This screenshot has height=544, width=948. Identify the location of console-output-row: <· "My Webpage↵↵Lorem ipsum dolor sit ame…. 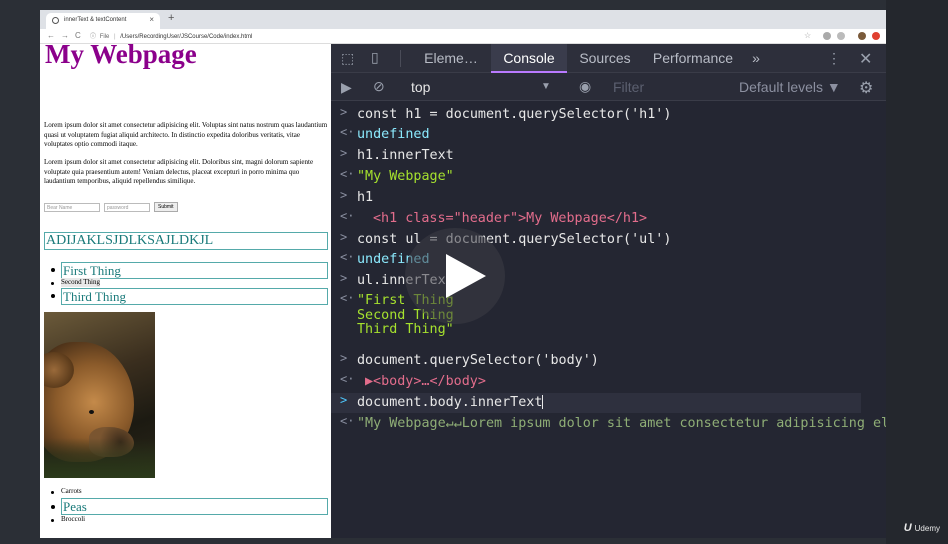
(622, 424).